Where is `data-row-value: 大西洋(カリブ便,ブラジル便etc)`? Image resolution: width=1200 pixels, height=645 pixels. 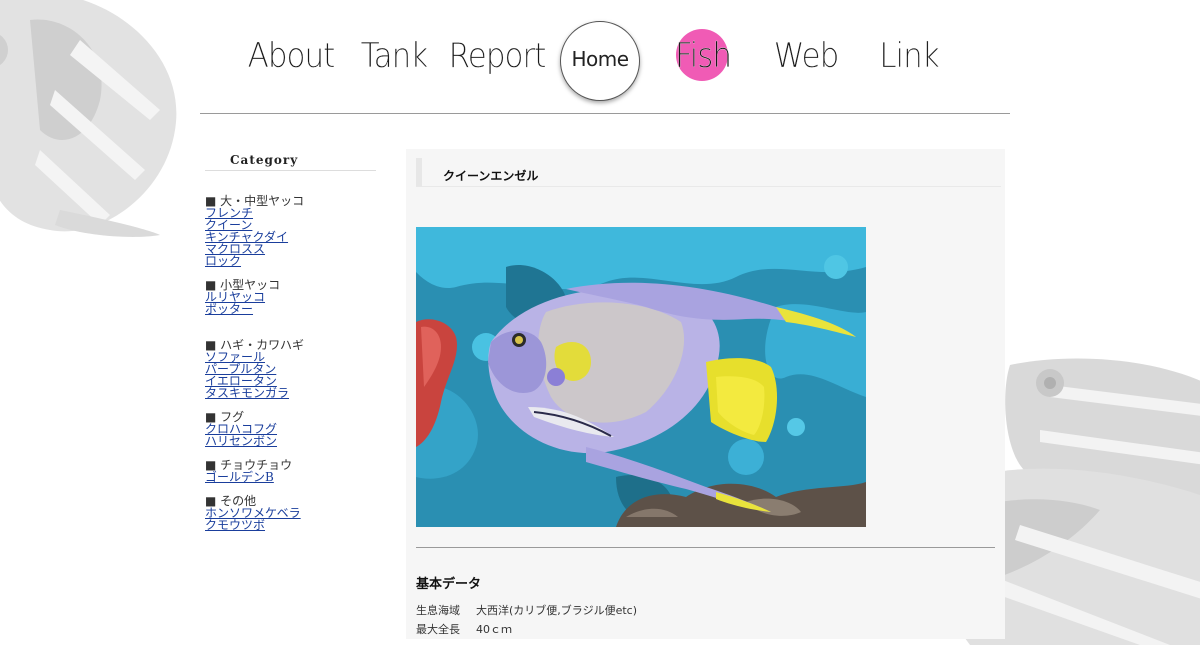 data-row-value: 大西洋(カリブ便,ブラジル便etc) is located at coordinates (556, 610).